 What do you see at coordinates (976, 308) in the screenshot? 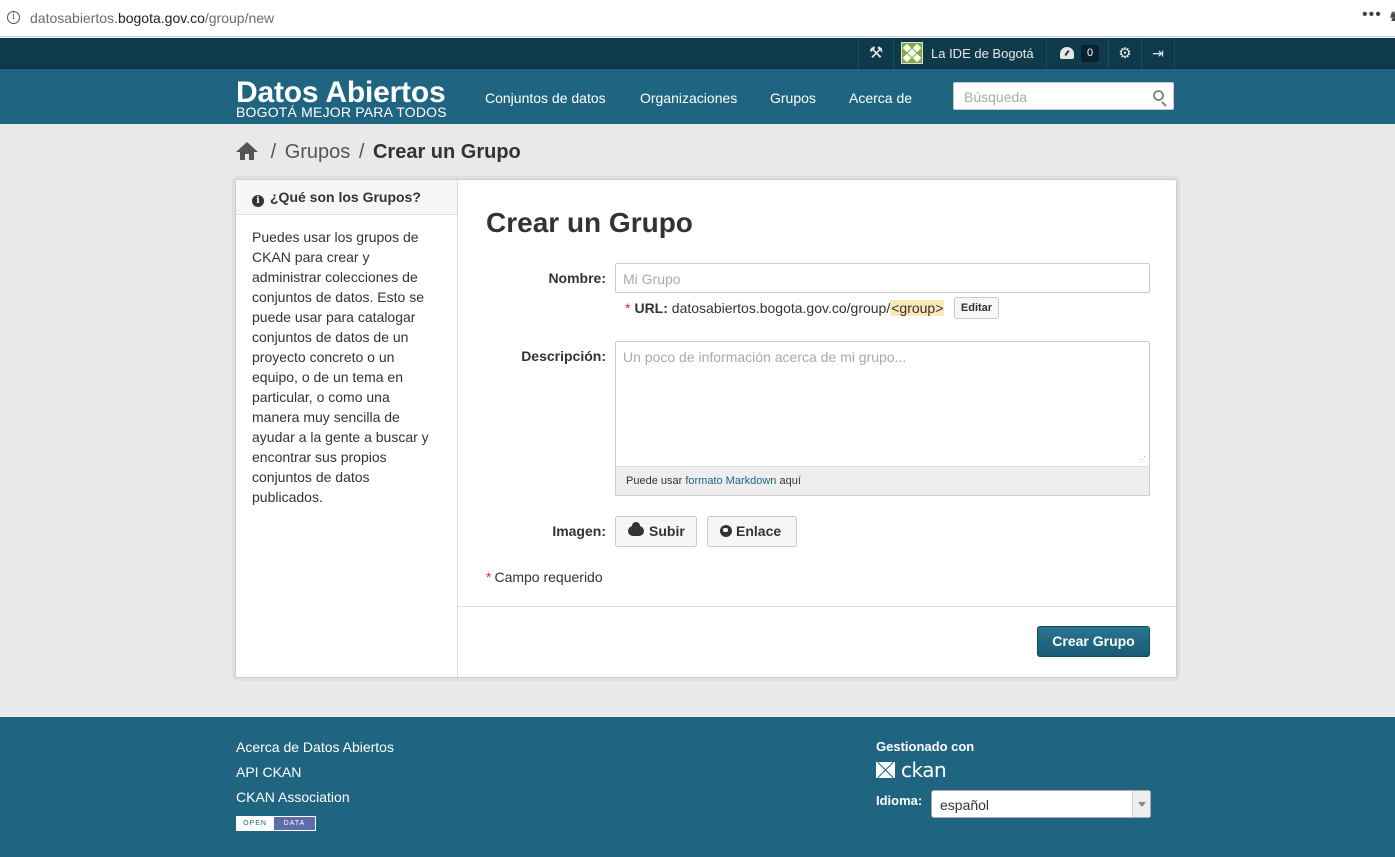
I see `edit-url-button: Editar` at bounding box center [976, 308].